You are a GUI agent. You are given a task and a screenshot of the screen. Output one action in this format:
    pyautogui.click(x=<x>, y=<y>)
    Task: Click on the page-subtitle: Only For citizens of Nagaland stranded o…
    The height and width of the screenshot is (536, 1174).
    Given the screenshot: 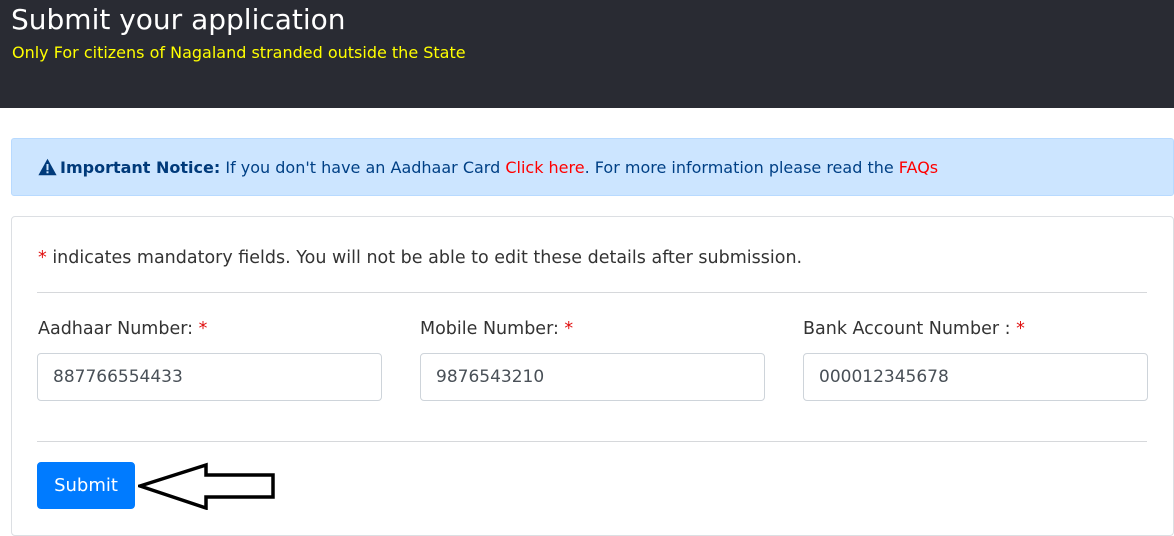 What is the action you would take?
    pyautogui.click(x=239, y=52)
    